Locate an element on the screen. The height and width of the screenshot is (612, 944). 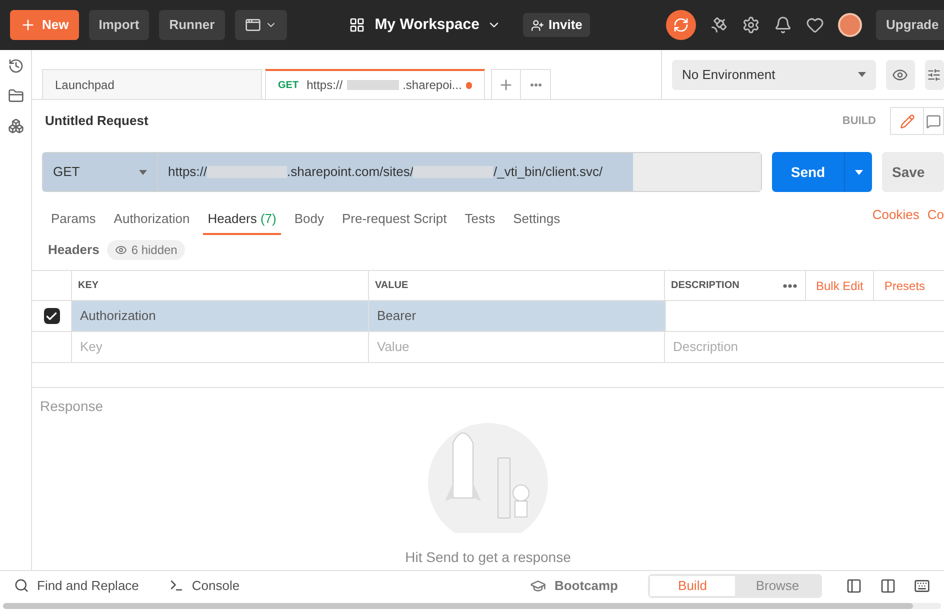
send-button: Send is located at coordinates (808, 172).